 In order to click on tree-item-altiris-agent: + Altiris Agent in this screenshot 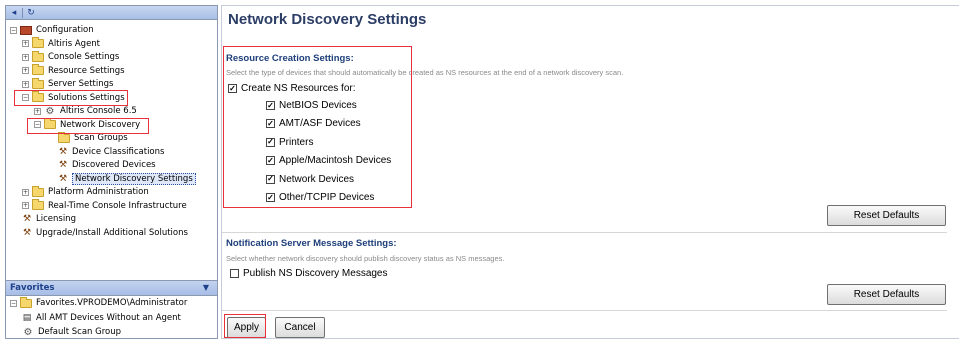, I will do `click(61, 43)`.